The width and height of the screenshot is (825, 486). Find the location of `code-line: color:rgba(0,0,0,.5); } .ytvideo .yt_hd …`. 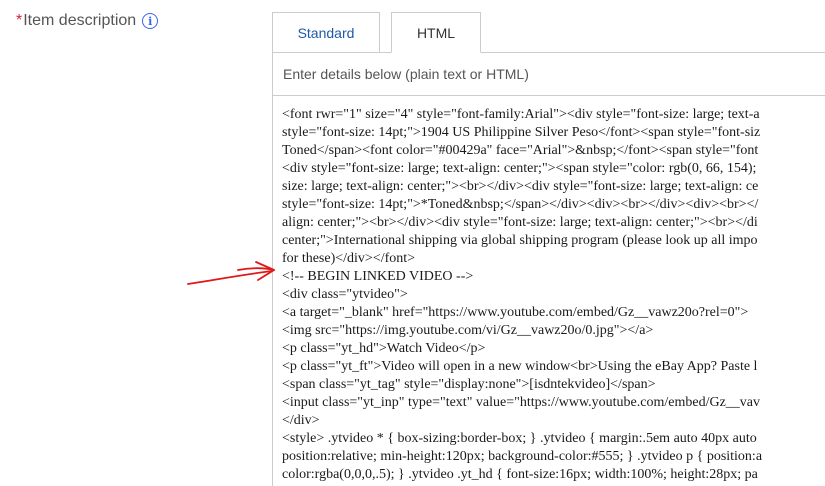

code-line: color:rgba(0,0,0,.5); } .ytvideo .yt_hd … is located at coordinates (520, 474).